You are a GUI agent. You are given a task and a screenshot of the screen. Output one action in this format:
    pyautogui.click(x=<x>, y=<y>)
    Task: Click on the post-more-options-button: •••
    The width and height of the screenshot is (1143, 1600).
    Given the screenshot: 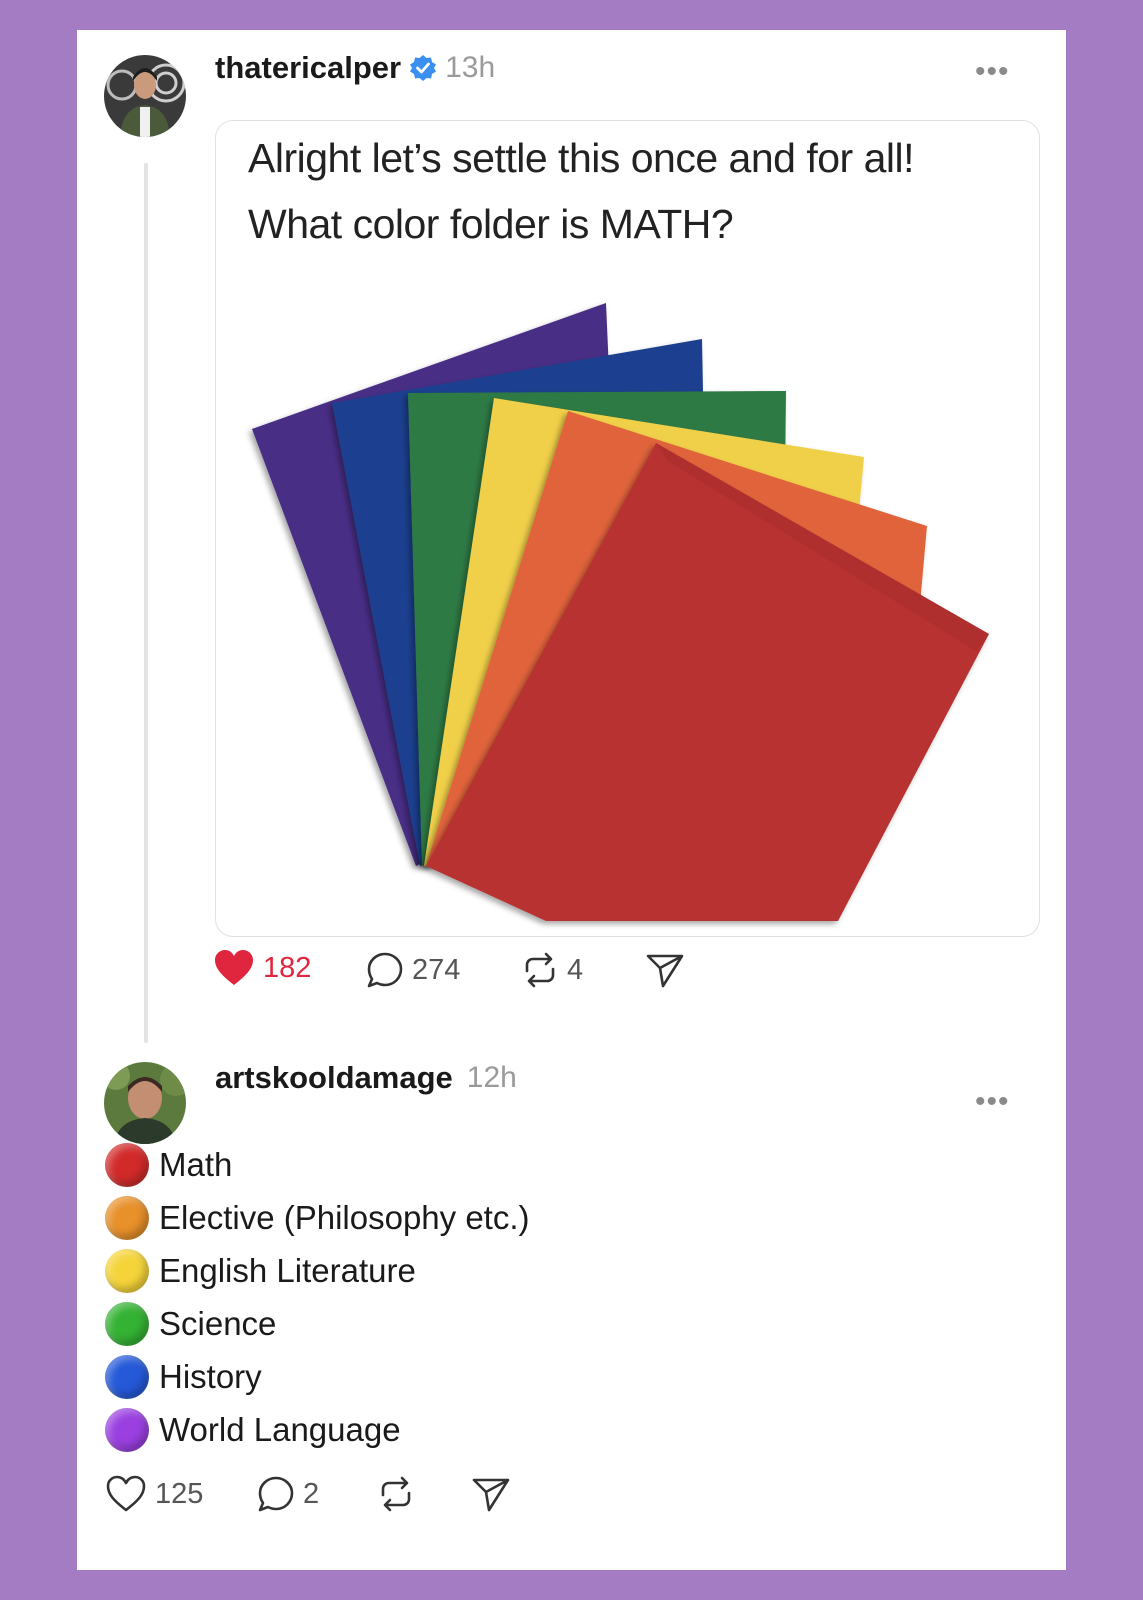 What is the action you would take?
    pyautogui.click(x=992, y=72)
    